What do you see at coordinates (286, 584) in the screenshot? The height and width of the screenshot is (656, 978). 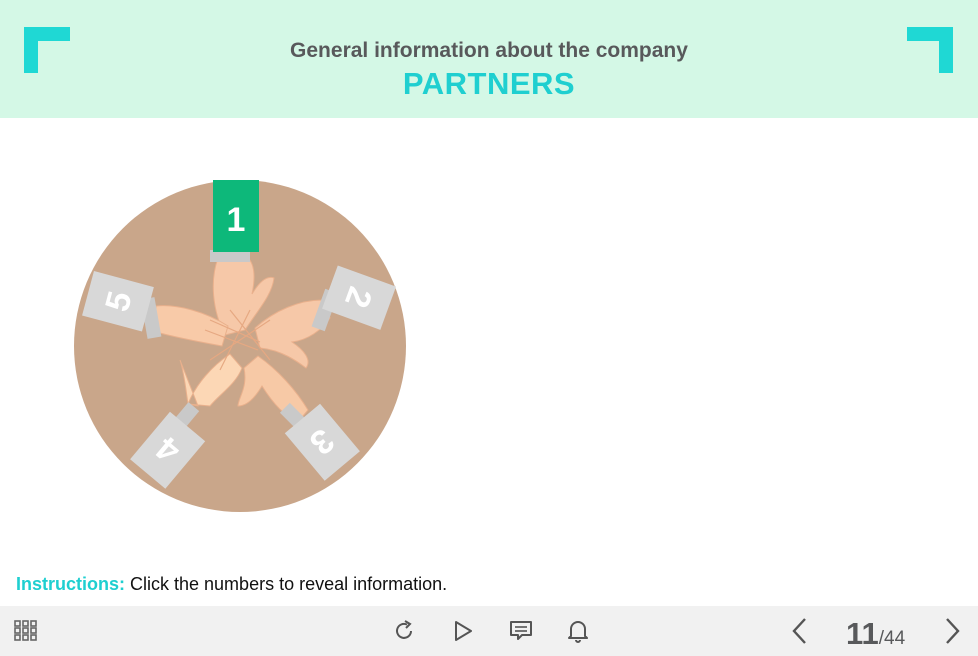 I see `instructions-body: Click the numbers to reveal information.` at bounding box center [286, 584].